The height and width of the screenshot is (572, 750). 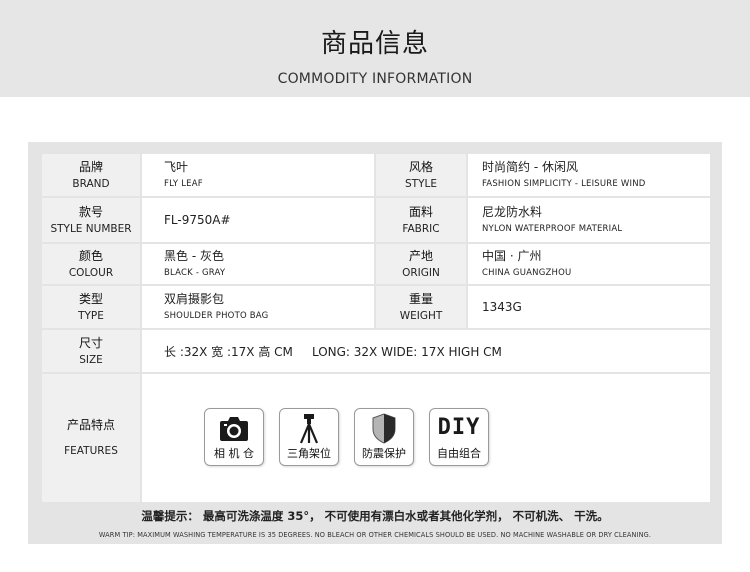 What do you see at coordinates (589, 307) in the screenshot?
I see `weight-value: 1343G` at bounding box center [589, 307].